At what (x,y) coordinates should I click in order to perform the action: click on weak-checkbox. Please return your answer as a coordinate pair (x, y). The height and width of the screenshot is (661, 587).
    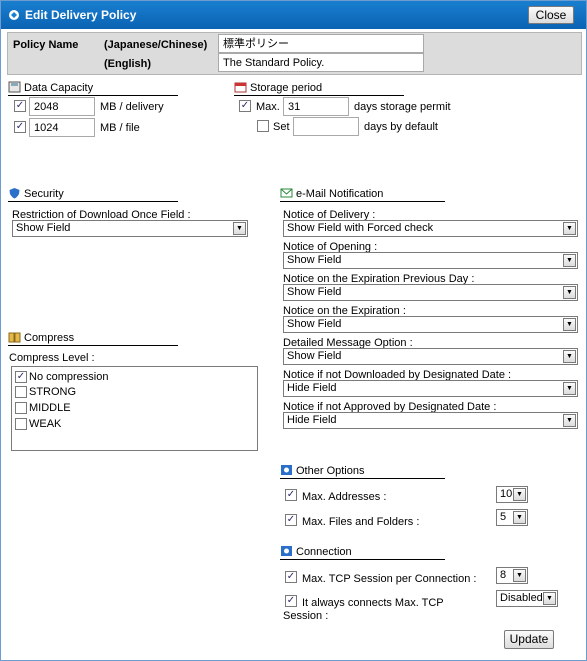
    Looking at the image, I should click on (21, 424).